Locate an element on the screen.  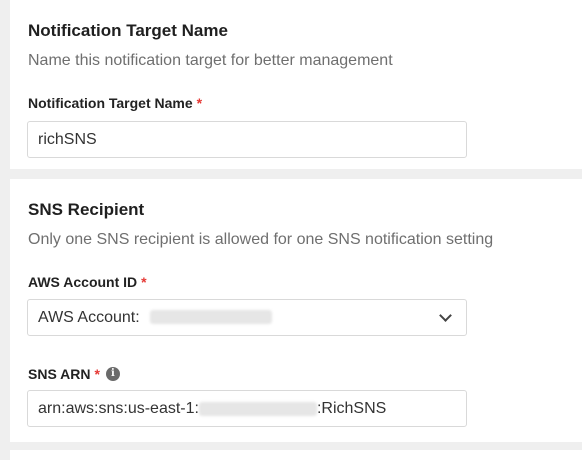
aws-account-selected-value: AWS Account: is located at coordinates (155, 317).